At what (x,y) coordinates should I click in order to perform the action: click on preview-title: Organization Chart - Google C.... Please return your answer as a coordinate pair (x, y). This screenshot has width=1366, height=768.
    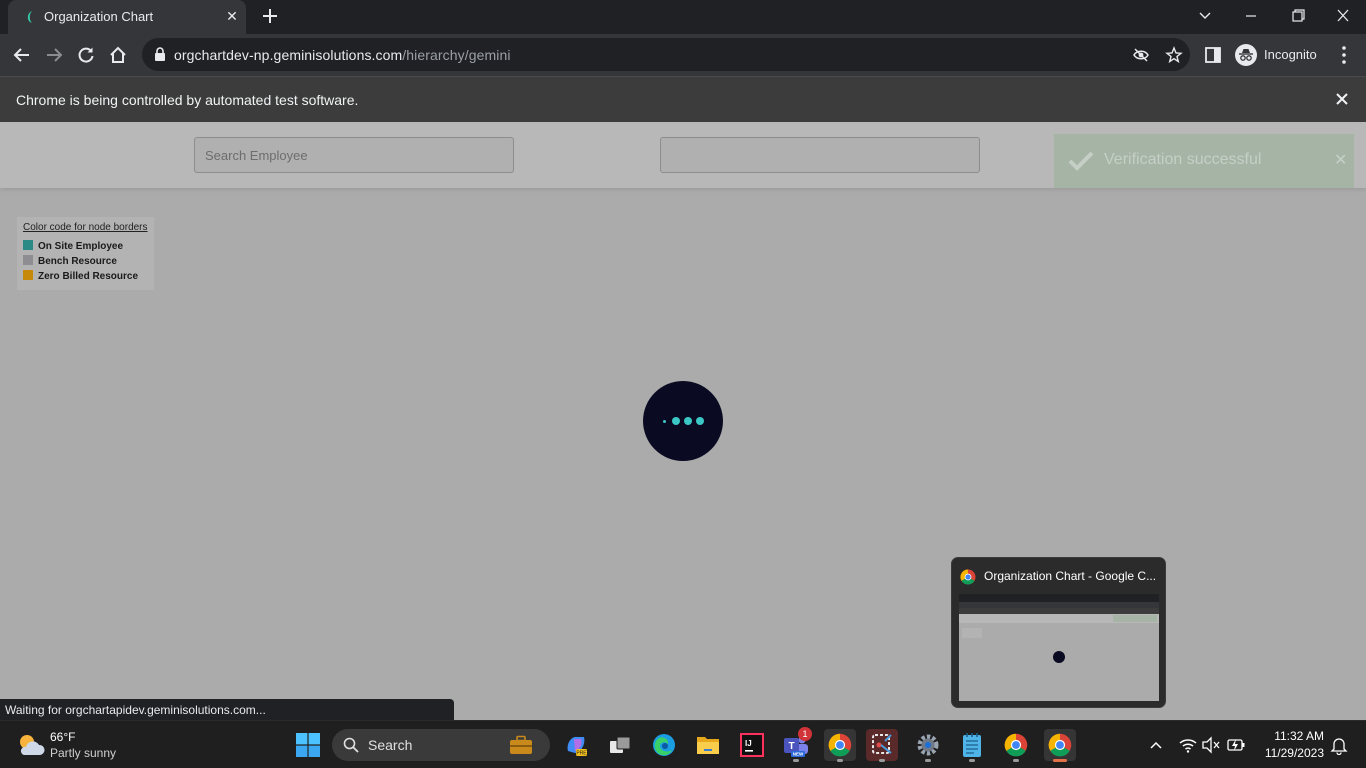
    Looking at the image, I should click on (1070, 576).